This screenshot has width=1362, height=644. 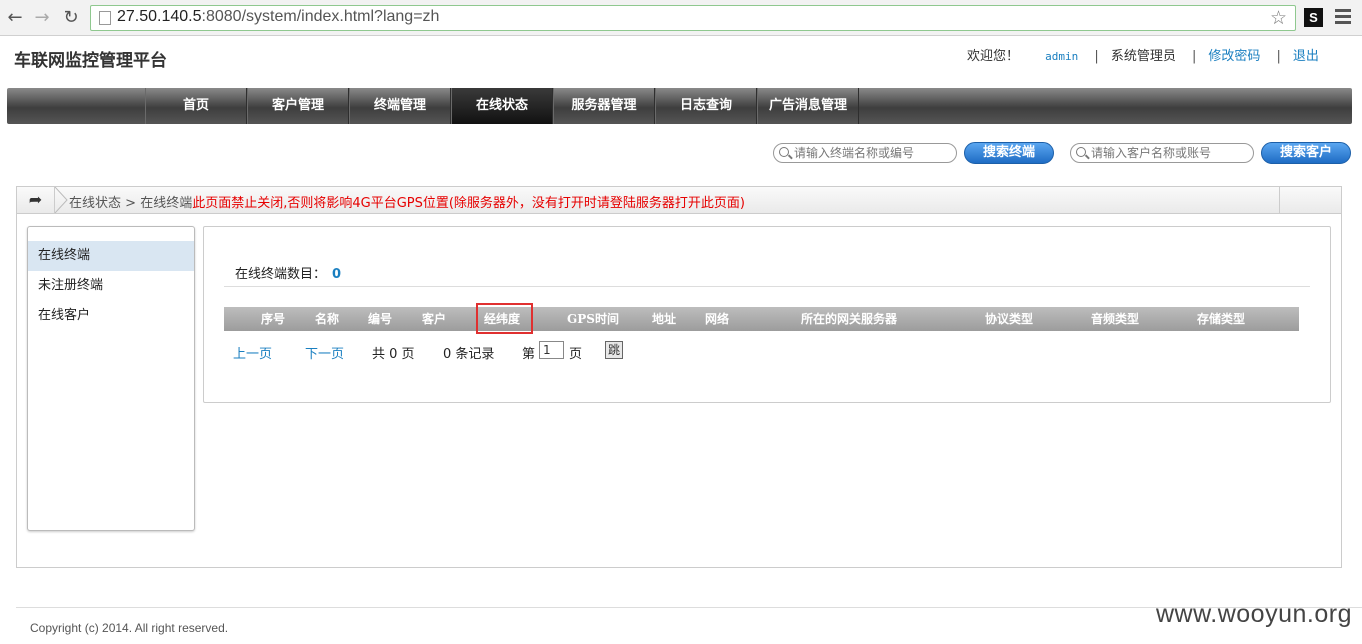 What do you see at coordinates (1009, 153) in the screenshot?
I see `search-terminal-button: 搜索终端` at bounding box center [1009, 153].